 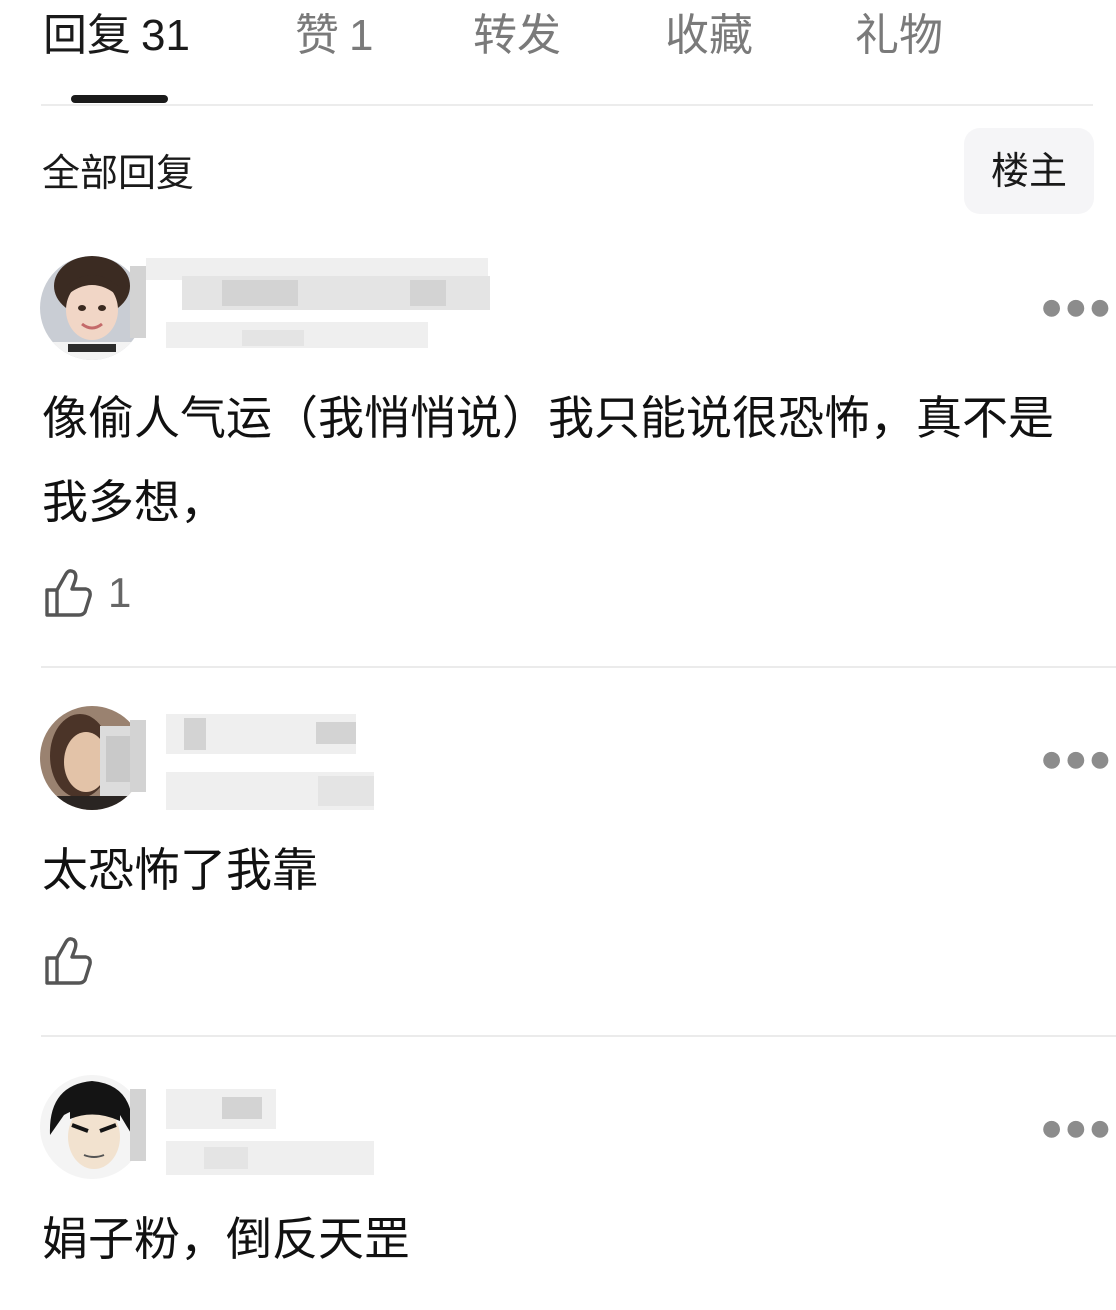 I want to click on tab-replies-label: 回复, so click(x=87, y=35).